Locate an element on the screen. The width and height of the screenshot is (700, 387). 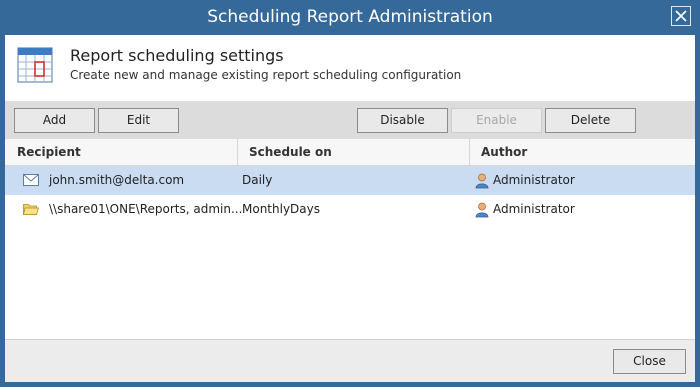
schedule-cell: Daily is located at coordinates (257, 180).